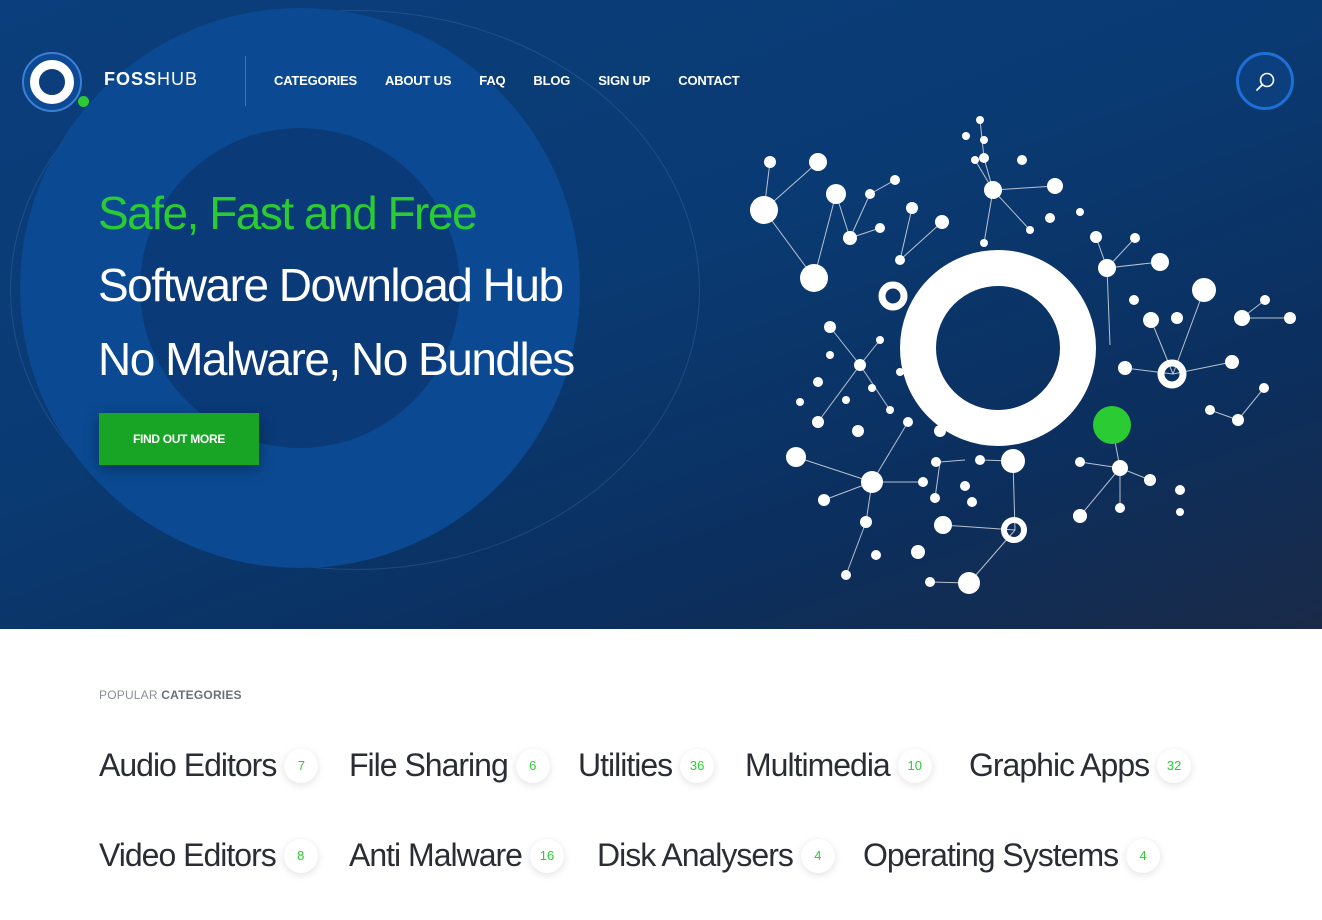  I want to click on category-utilities: Utilities 36, so click(646, 765).